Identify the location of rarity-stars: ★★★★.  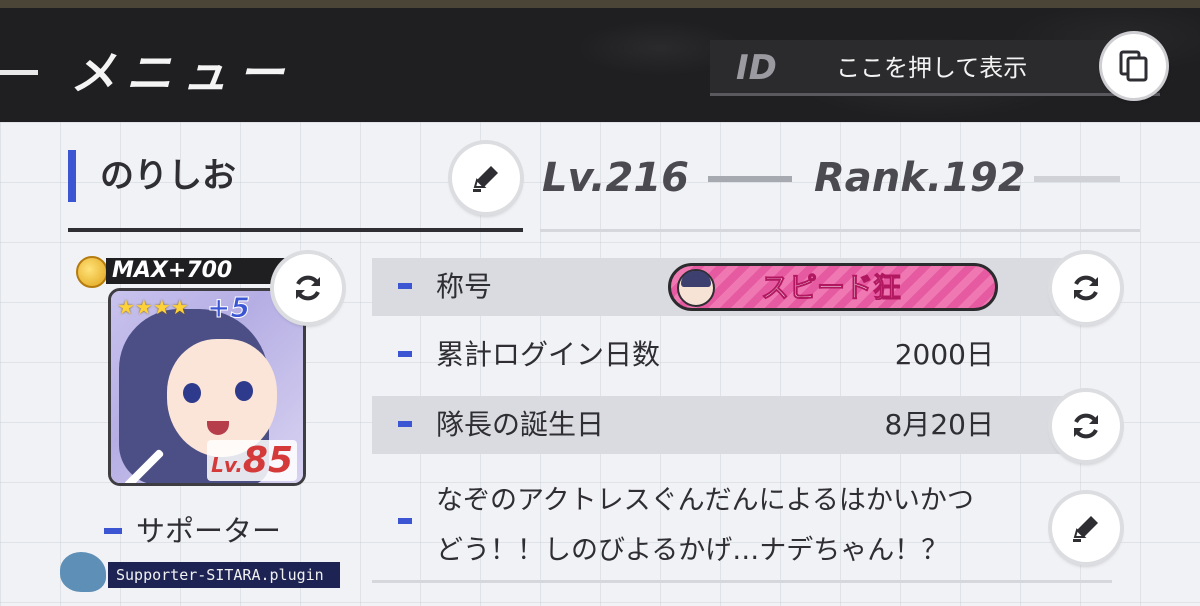
(153, 307).